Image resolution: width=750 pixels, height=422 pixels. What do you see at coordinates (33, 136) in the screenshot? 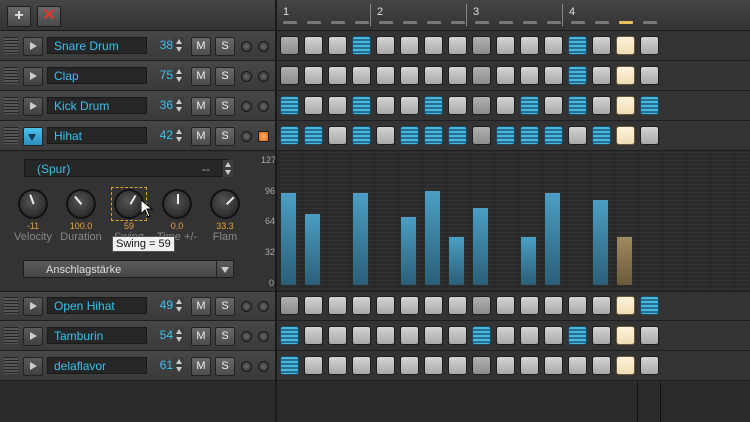
I see `collapse-track-button` at bounding box center [33, 136].